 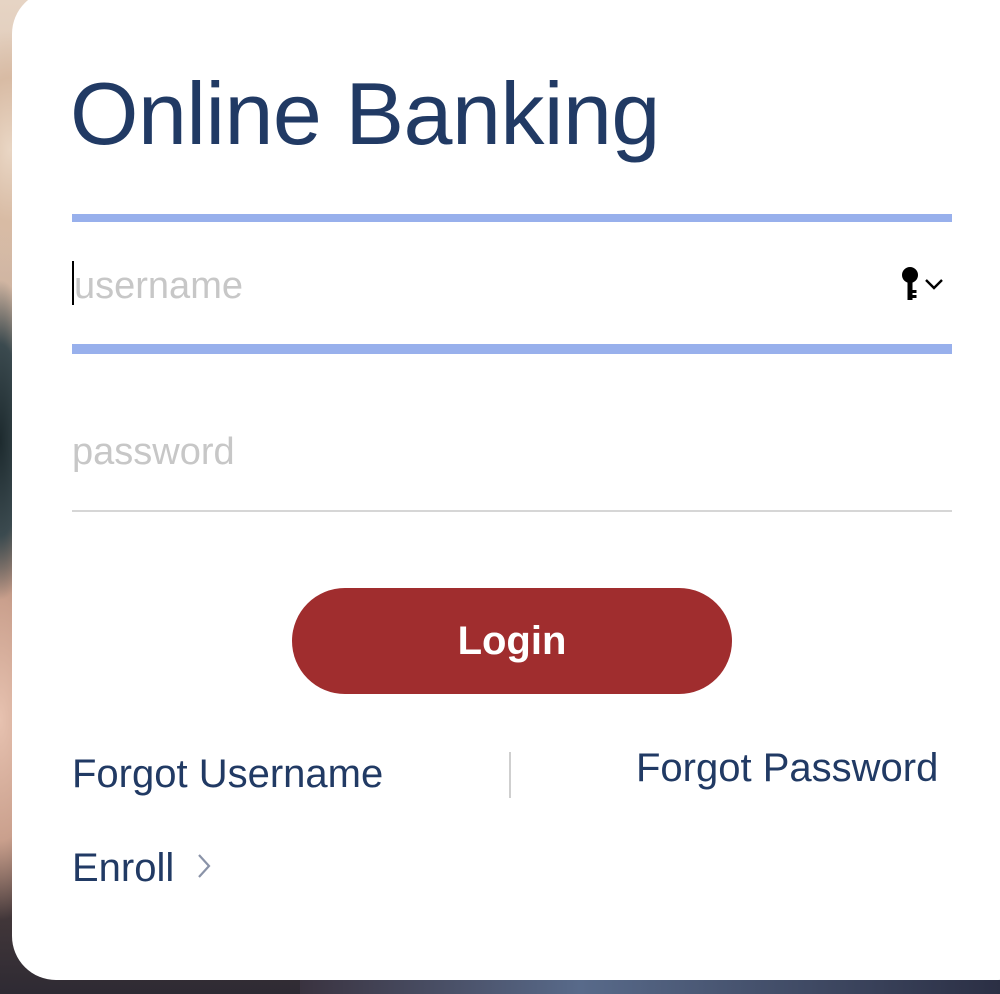 What do you see at coordinates (204, 868) in the screenshot?
I see `chevron-right-icon` at bounding box center [204, 868].